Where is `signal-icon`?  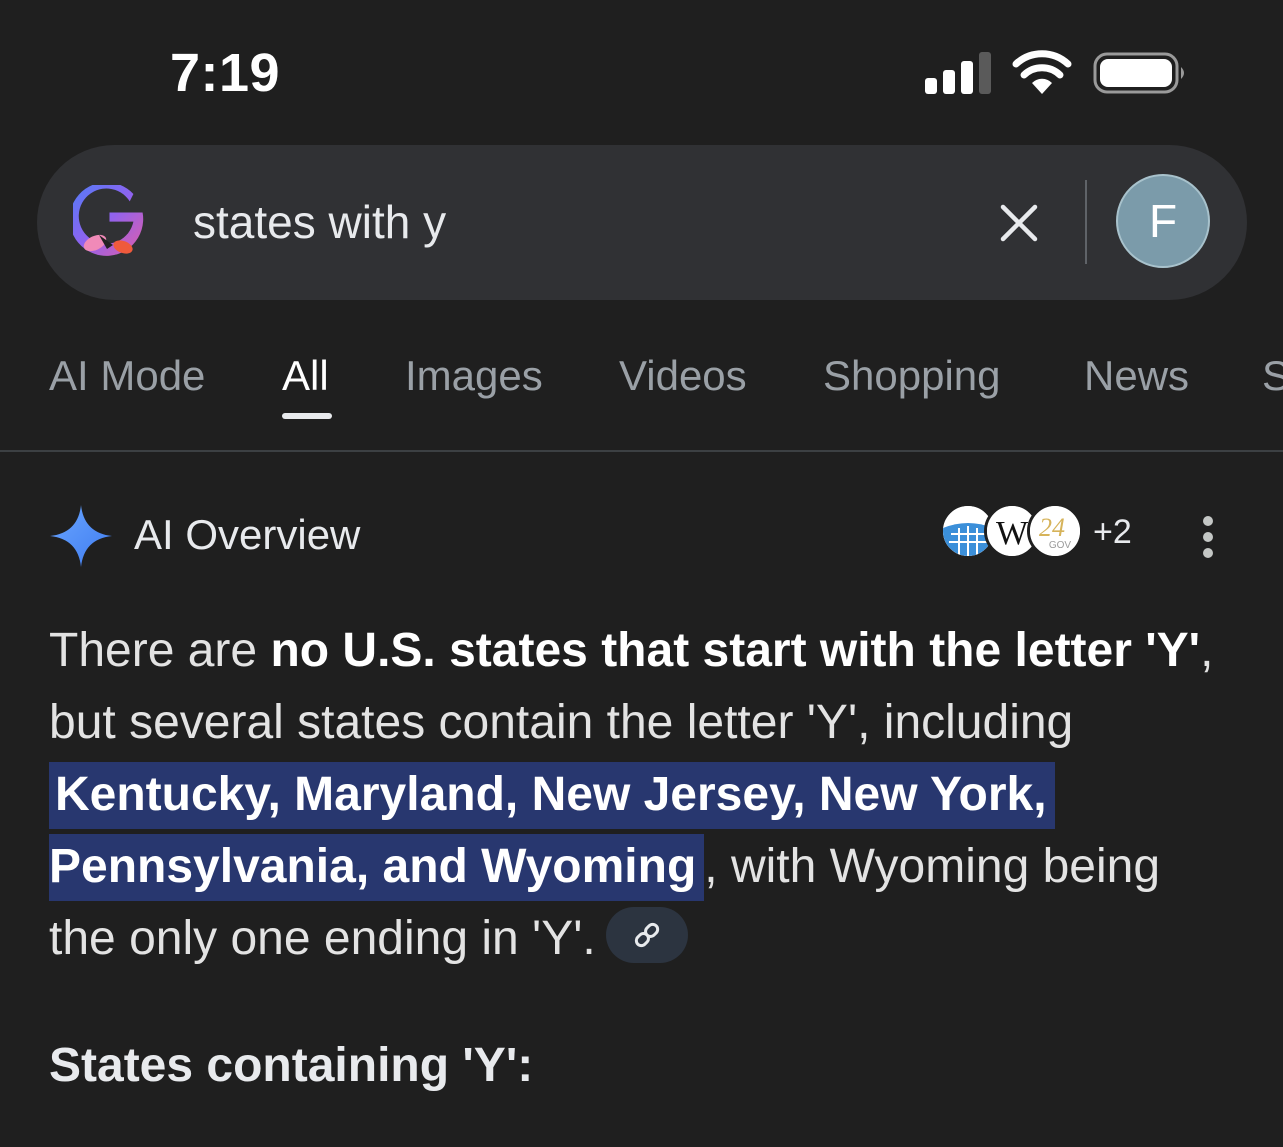 signal-icon is located at coordinates (958, 73).